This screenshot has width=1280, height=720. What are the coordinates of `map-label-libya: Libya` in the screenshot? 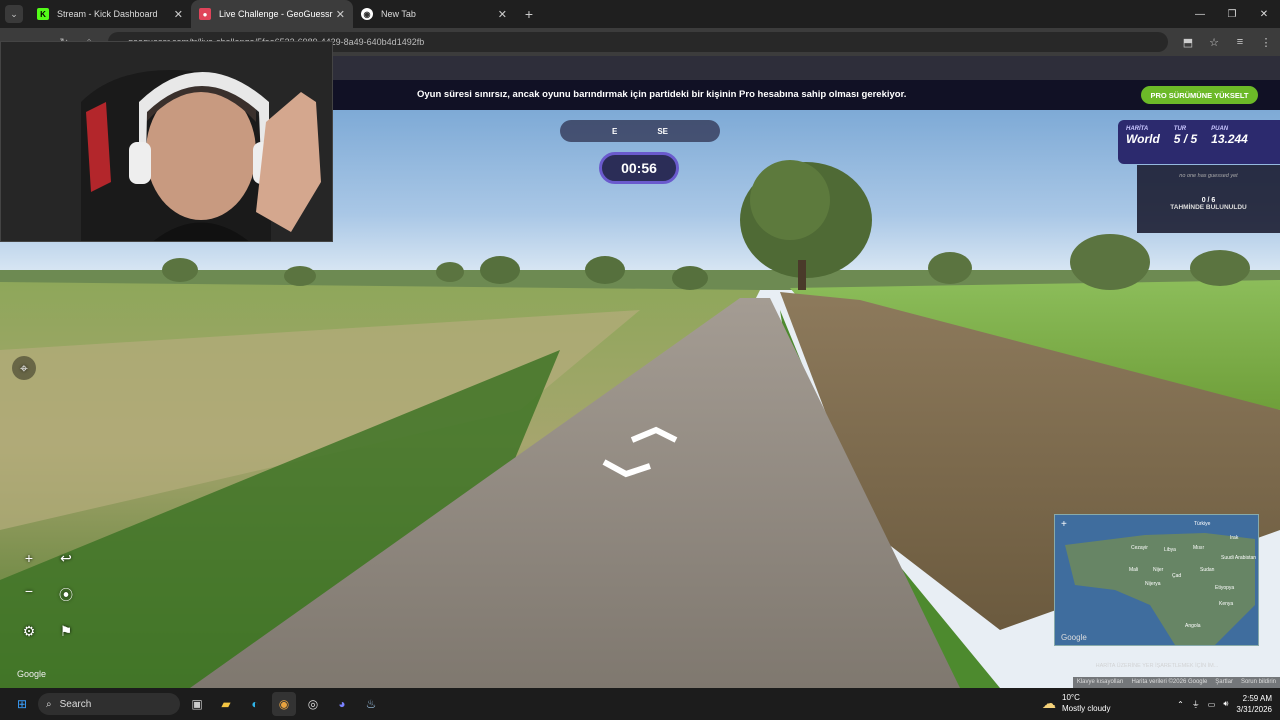 It's located at (1170, 550).